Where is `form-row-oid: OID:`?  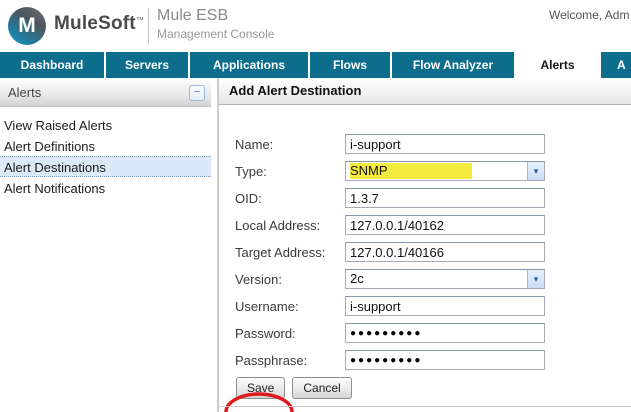
form-row-oid: OID: is located at coordinates (433, 198).